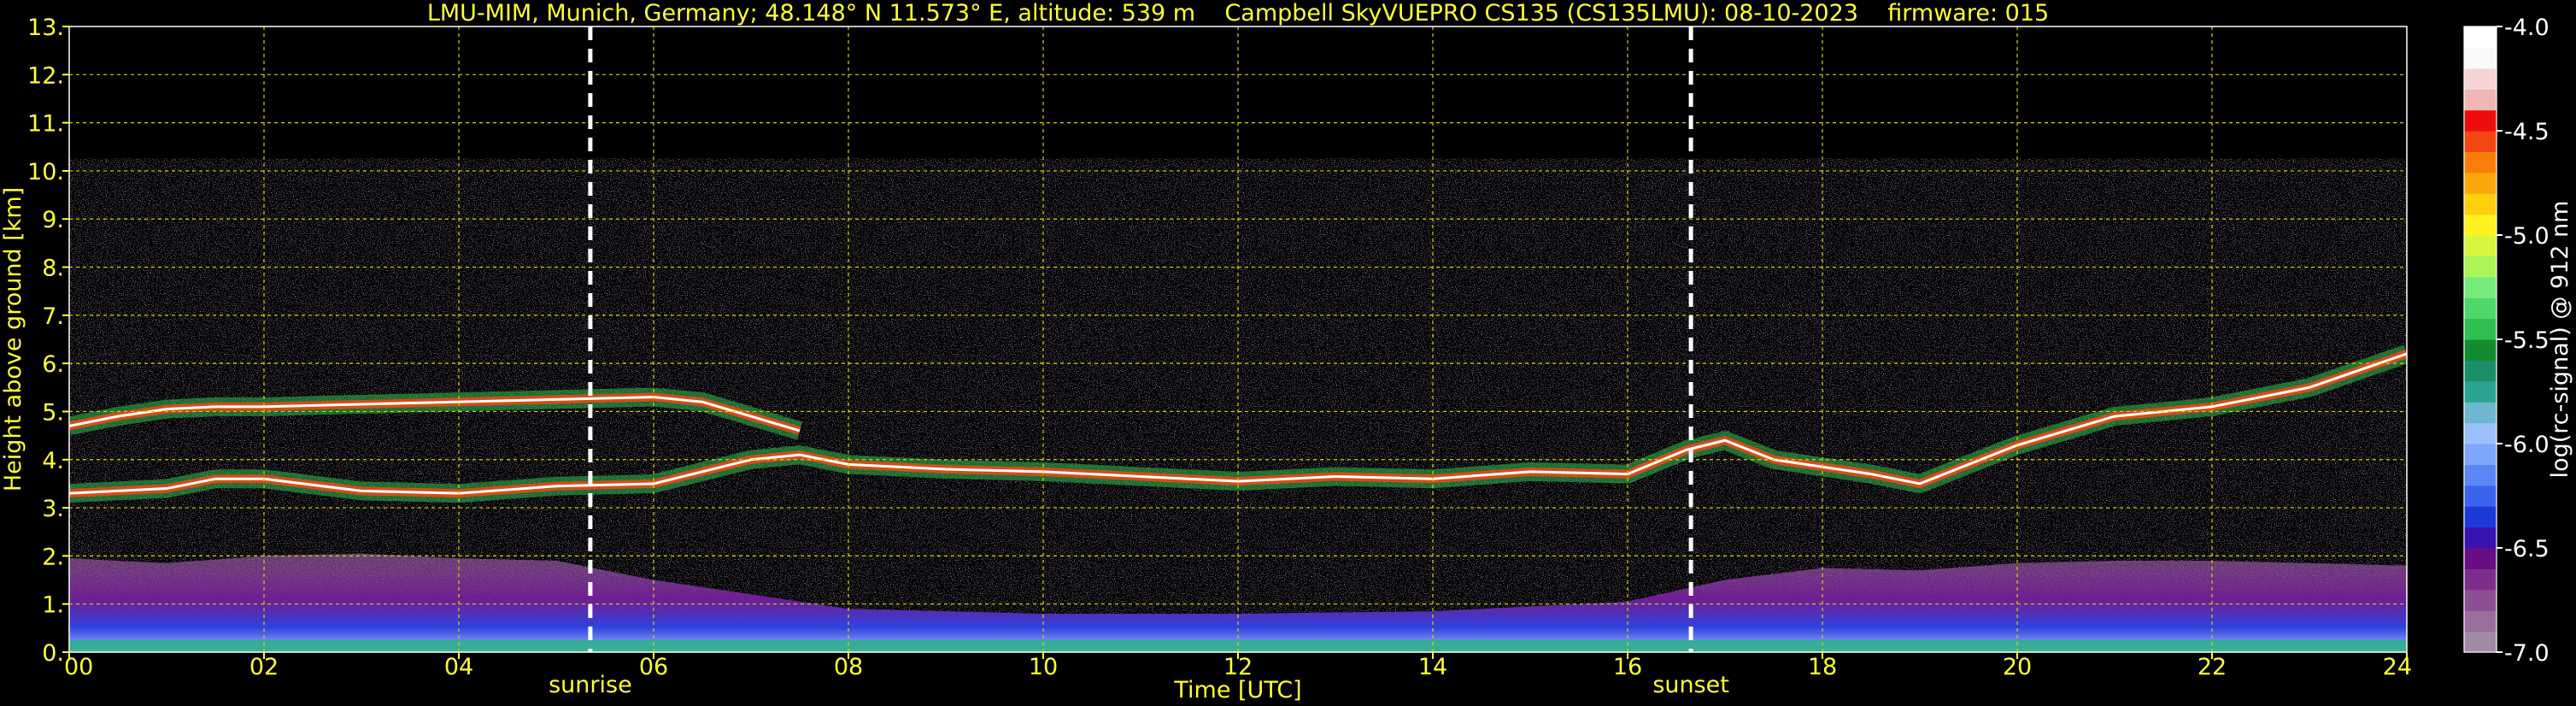 This screenshot has height=706, width=2576. Describe the element at coordinates (458, 667) in the screenshot. I see `x-tick-label: 04` at that location.